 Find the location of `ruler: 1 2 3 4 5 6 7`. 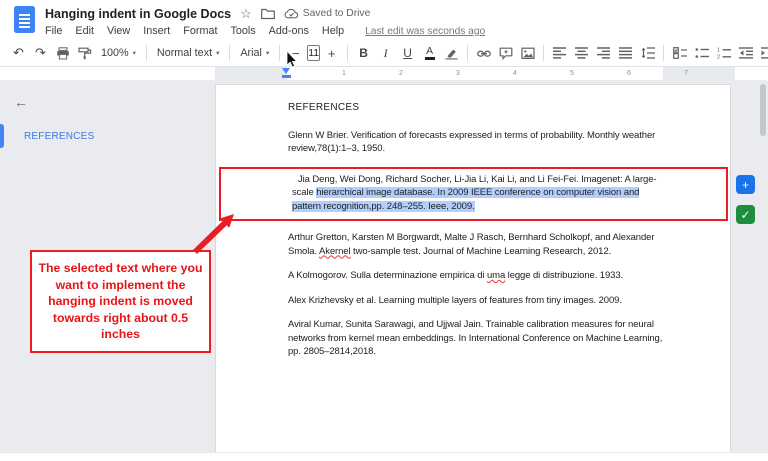

ruler: 1 2 3 4 5 6 7 is located at coordinates (384, 73).